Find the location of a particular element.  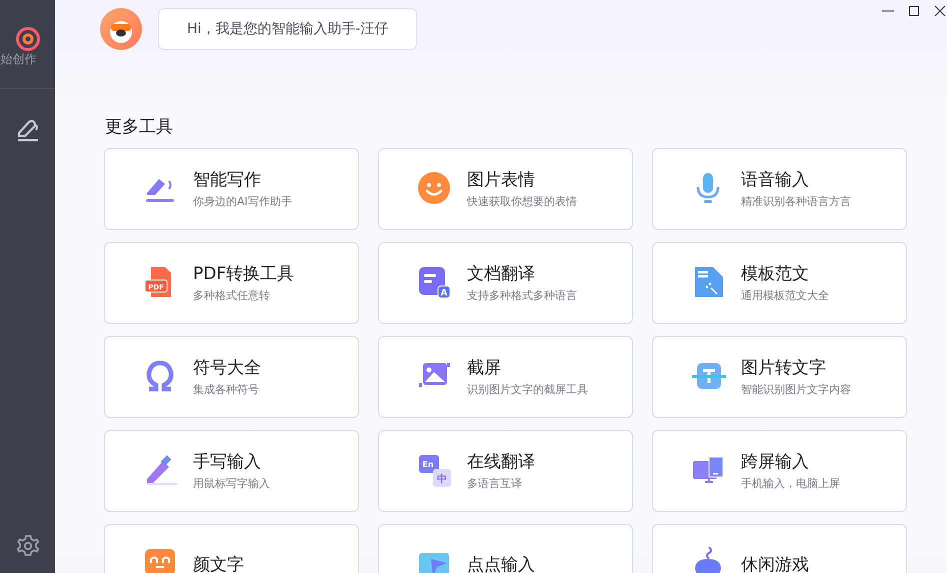

target-icon is located at coordinates (27, 39).